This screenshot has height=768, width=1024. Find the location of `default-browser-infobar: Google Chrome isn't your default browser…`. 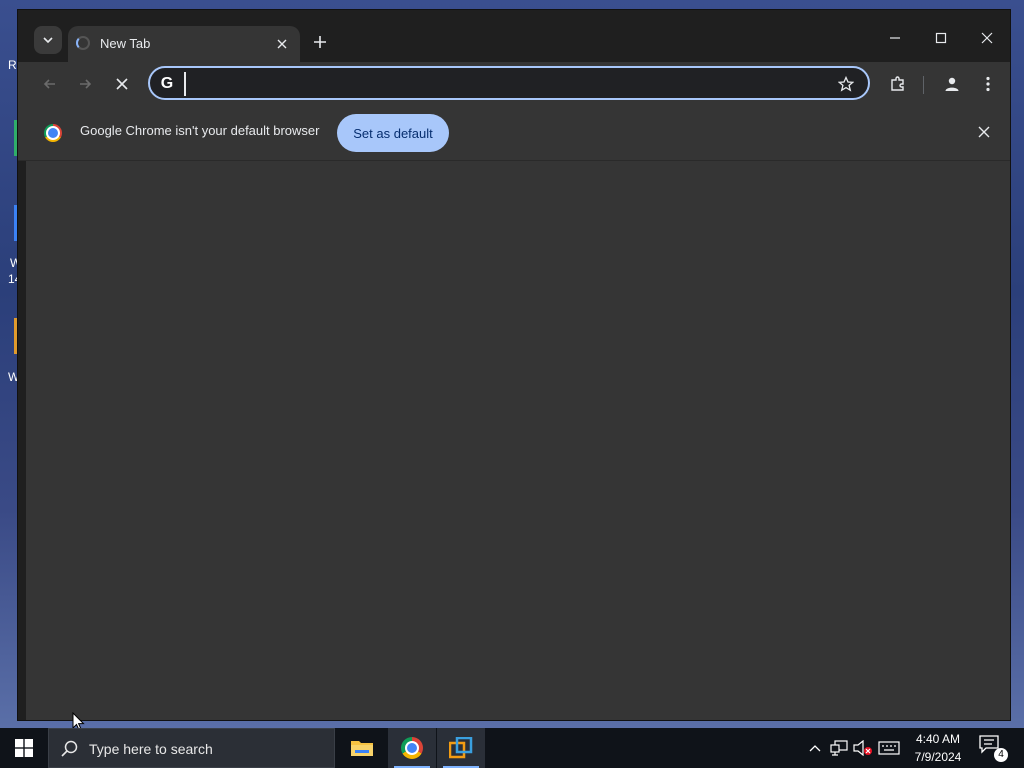

default-browser-infobar: Google Chrome isn't your default browser… is located at coordinates (514, 133).